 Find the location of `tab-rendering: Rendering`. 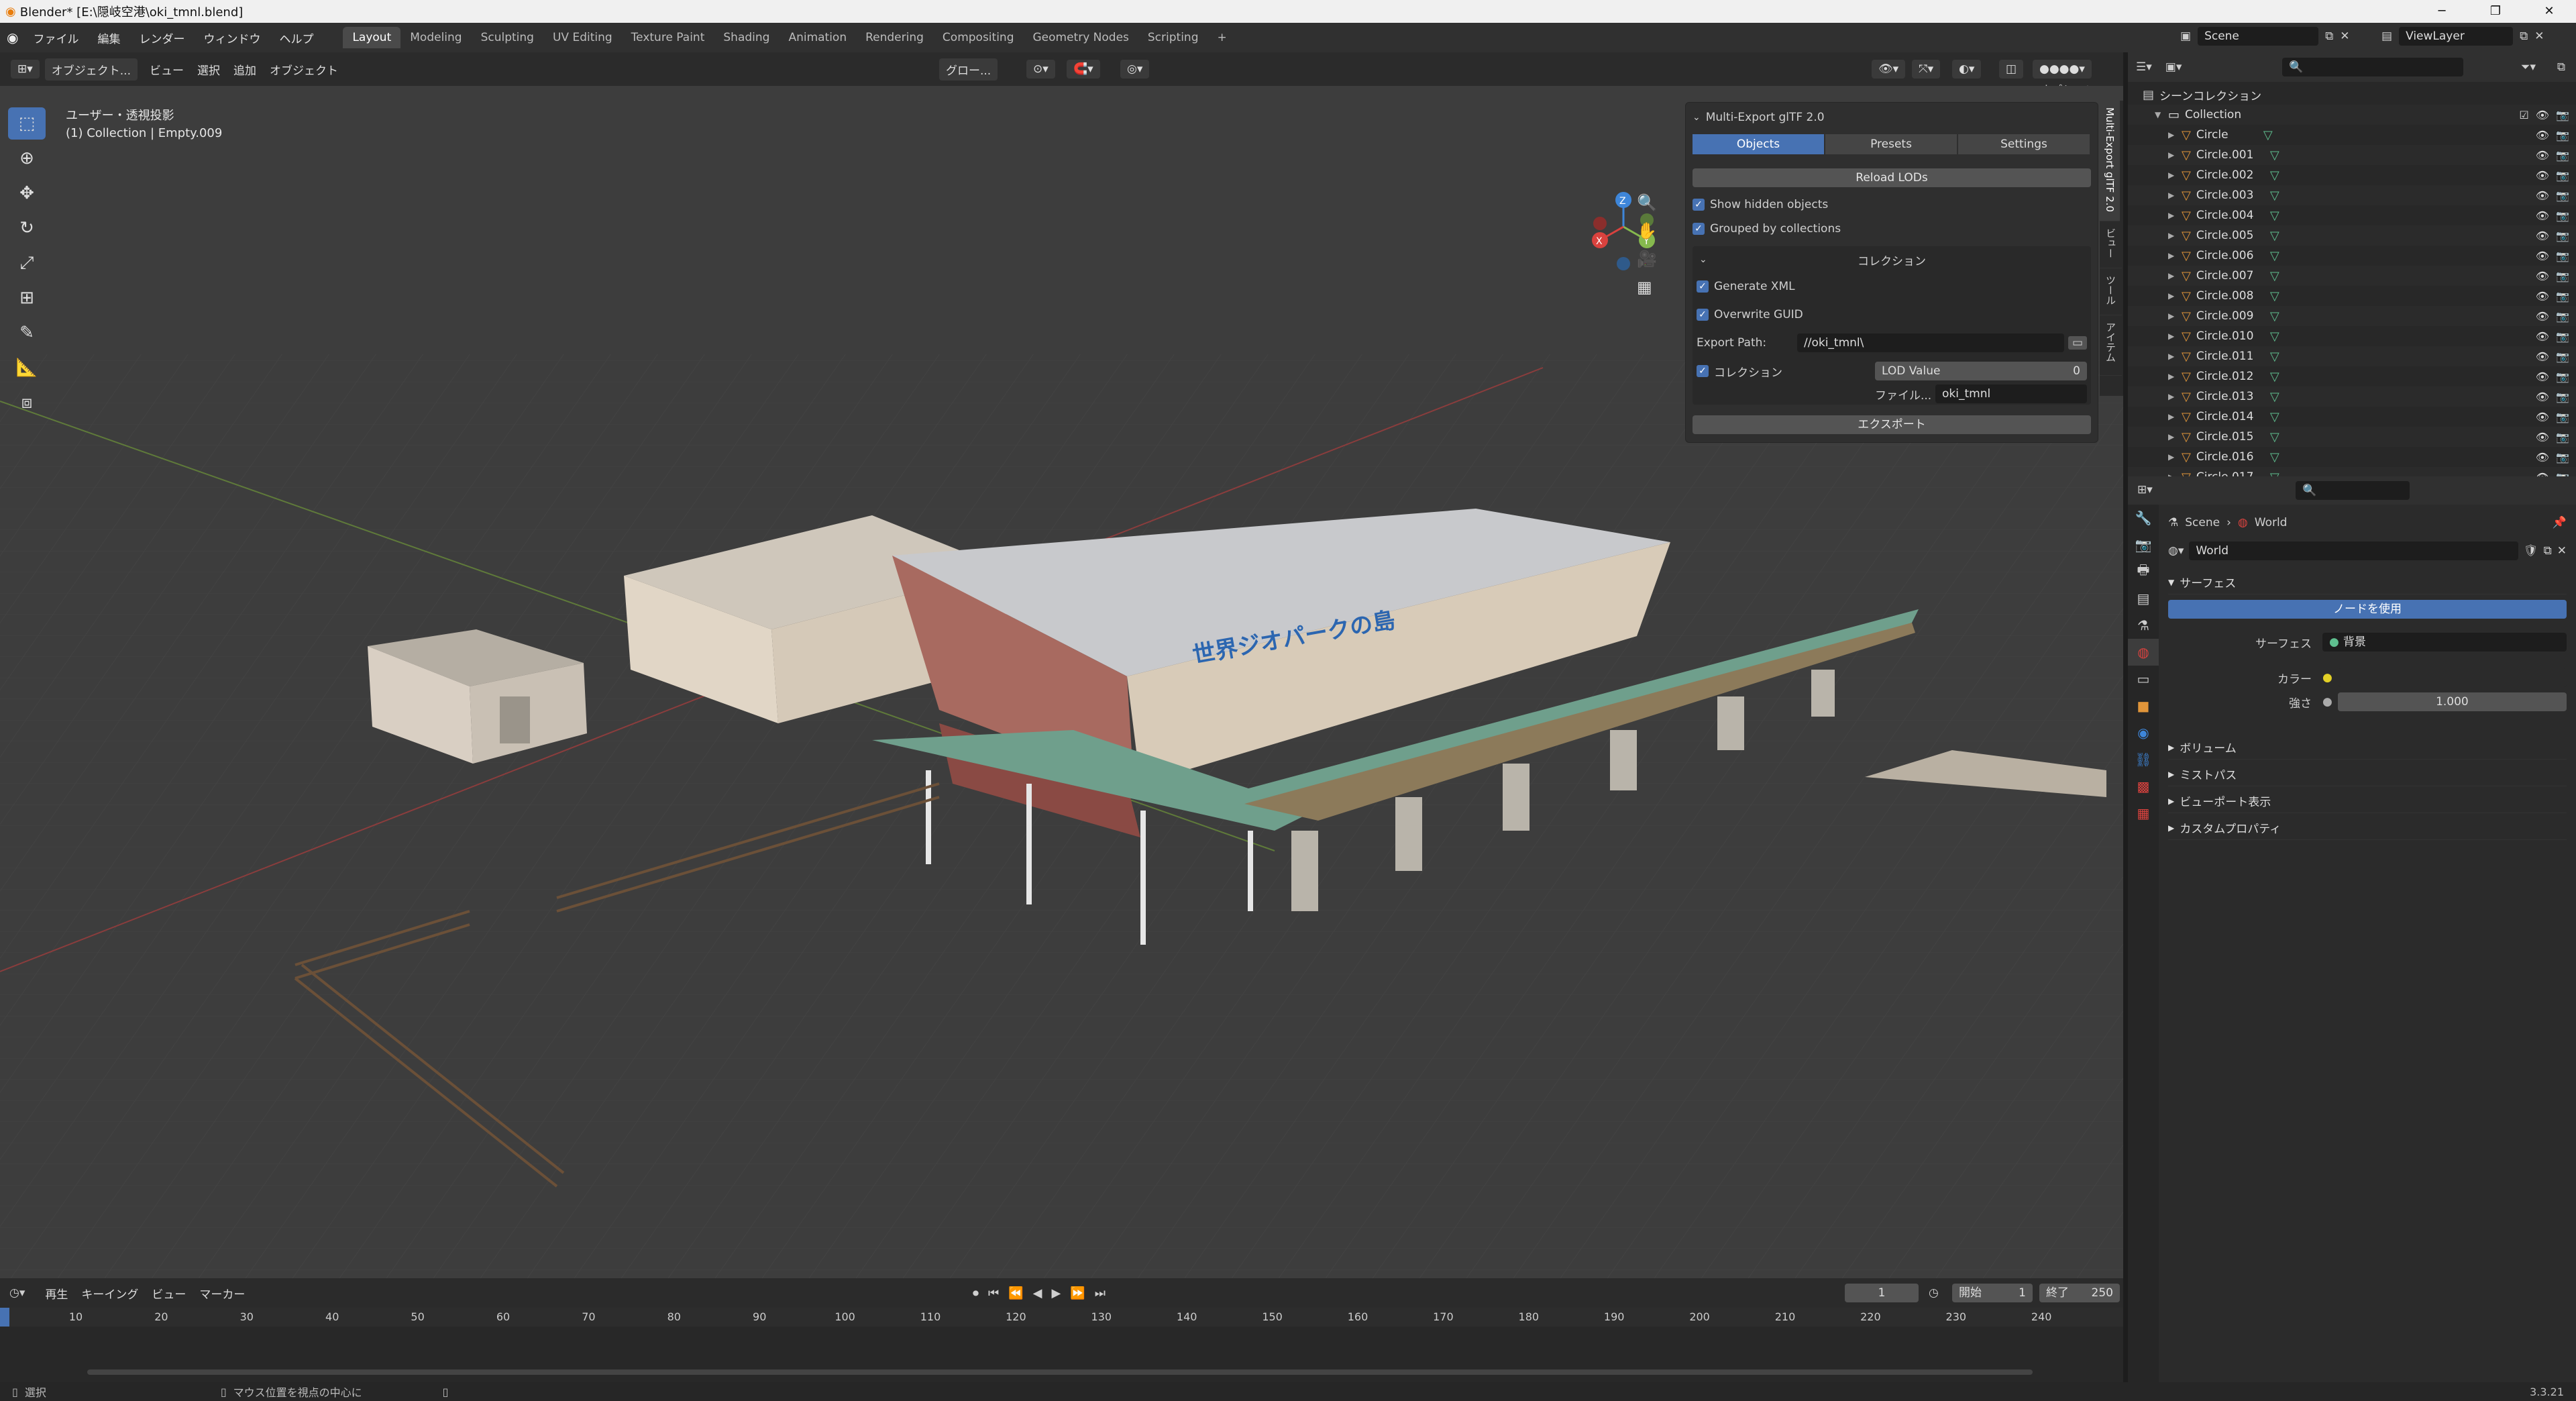

tab-rendering: Rendering is located at coordinates (894, 37).